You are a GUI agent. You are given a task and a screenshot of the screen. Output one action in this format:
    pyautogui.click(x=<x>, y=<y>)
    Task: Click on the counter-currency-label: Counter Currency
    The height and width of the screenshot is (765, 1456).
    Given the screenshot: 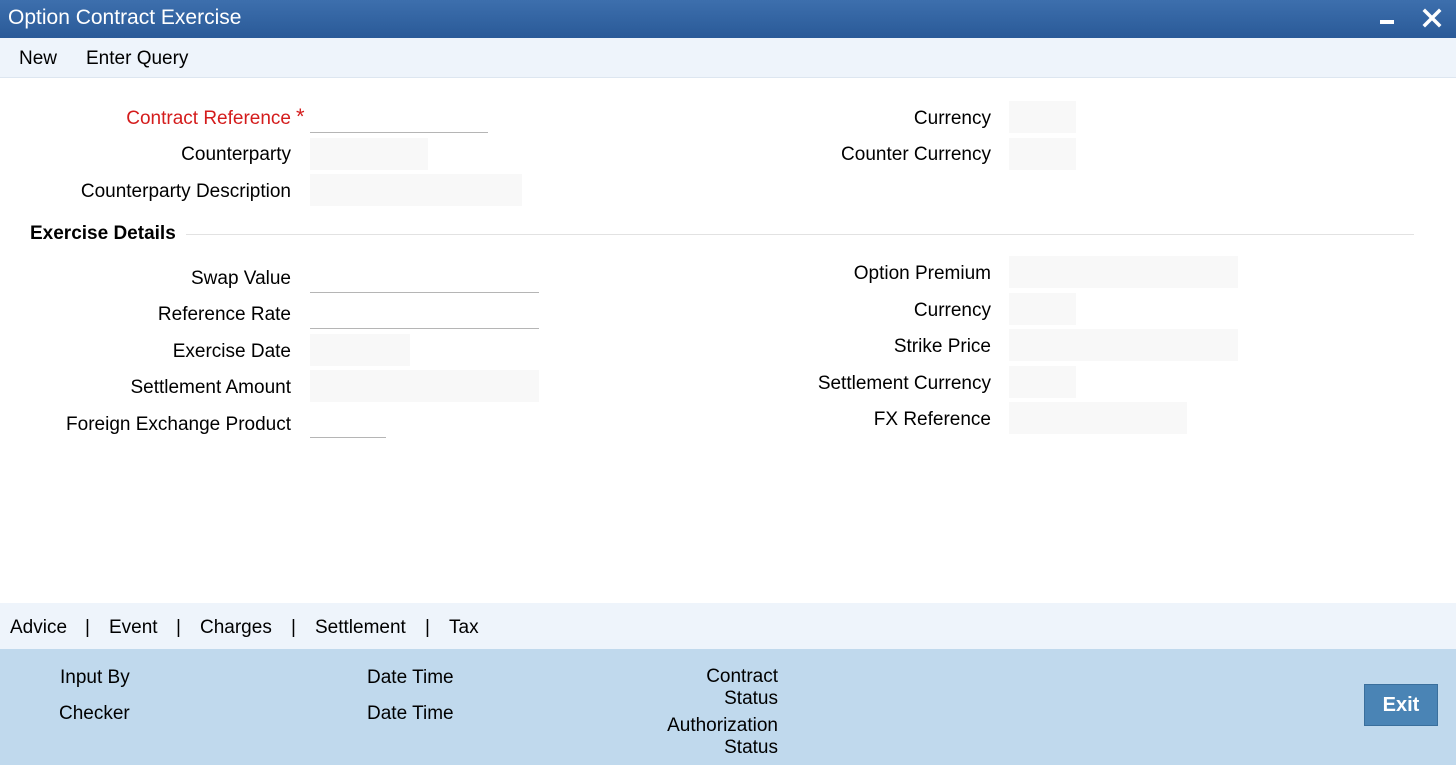 What is the action you would take?
    pyautogui.click(x=916, y=154)
    